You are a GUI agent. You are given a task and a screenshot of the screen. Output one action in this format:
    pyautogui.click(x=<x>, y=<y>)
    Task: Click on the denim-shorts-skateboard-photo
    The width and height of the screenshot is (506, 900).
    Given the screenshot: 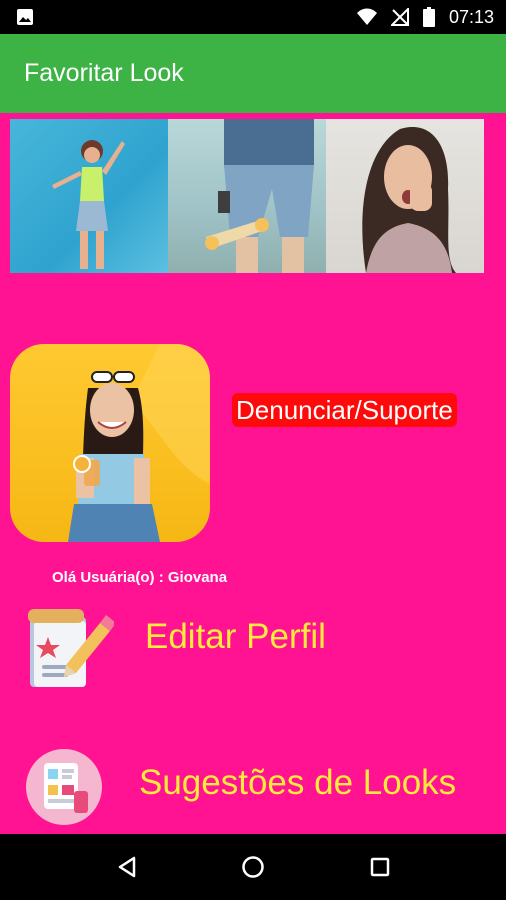 What is the action you would take?
    pyautogui.click(x=247, y=196)
    